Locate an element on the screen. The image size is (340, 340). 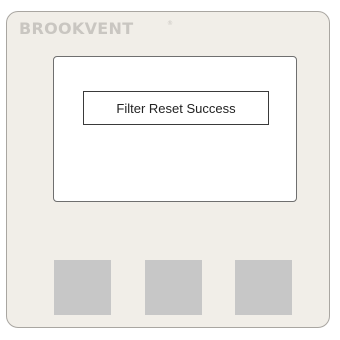
registered-mark: ® is located at coordinates (170, 23).